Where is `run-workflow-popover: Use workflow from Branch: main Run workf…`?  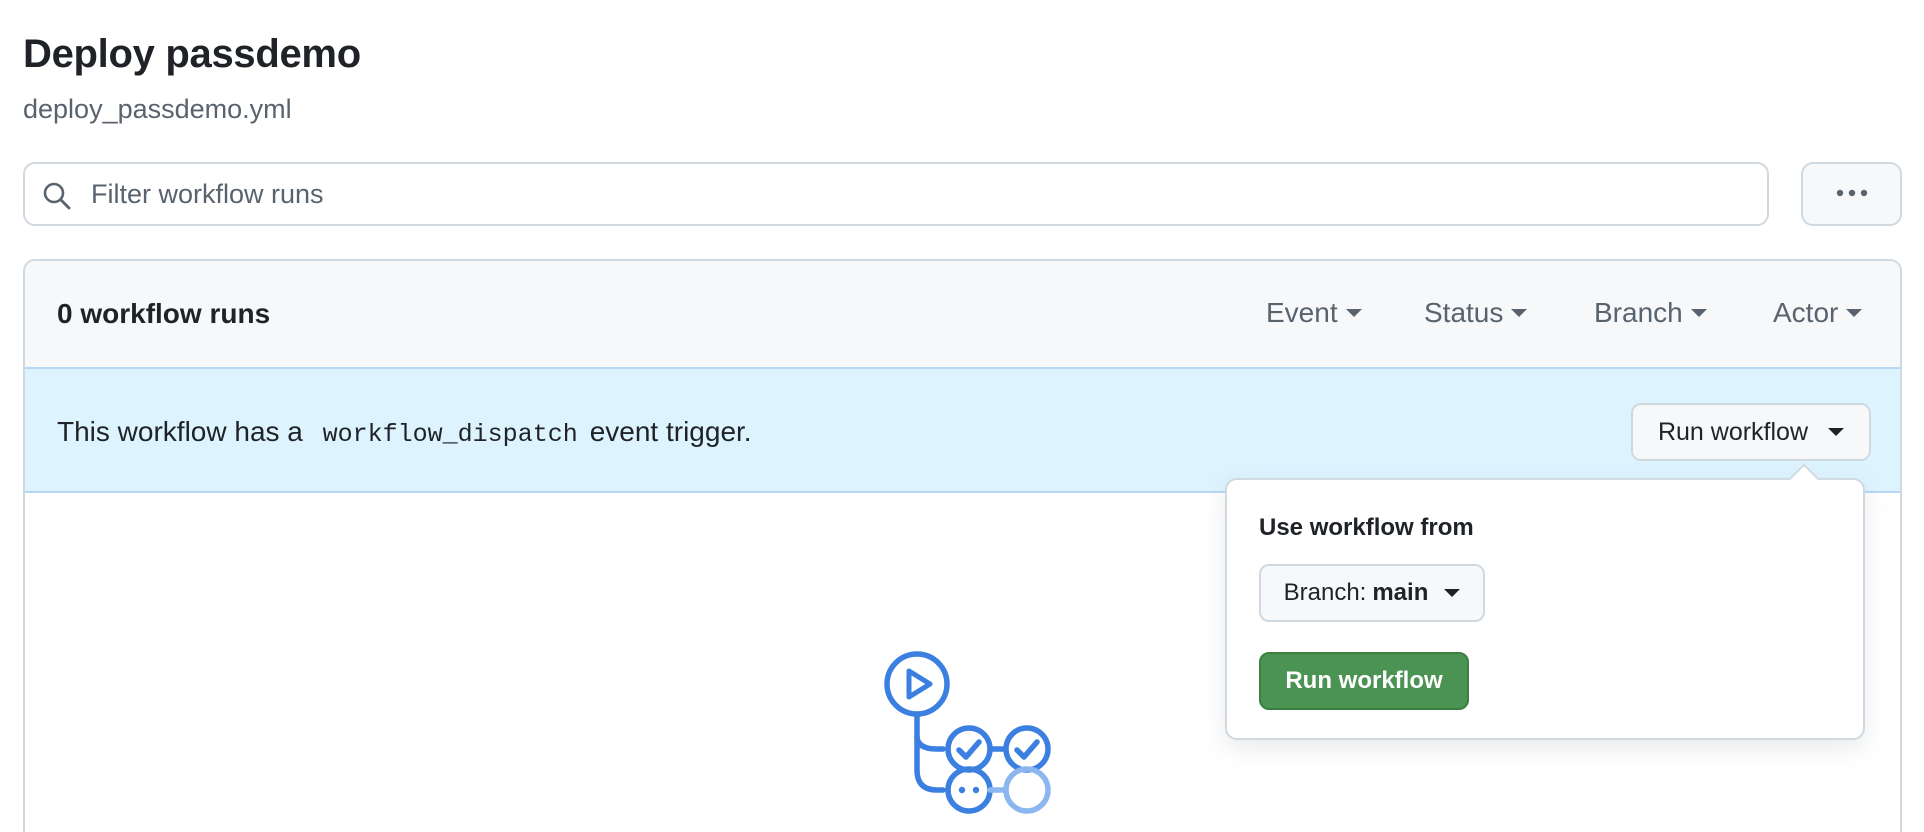
run-workflow-popover: Use workflow from Branch: main Run workf… is located at coordinates (1545, 601).